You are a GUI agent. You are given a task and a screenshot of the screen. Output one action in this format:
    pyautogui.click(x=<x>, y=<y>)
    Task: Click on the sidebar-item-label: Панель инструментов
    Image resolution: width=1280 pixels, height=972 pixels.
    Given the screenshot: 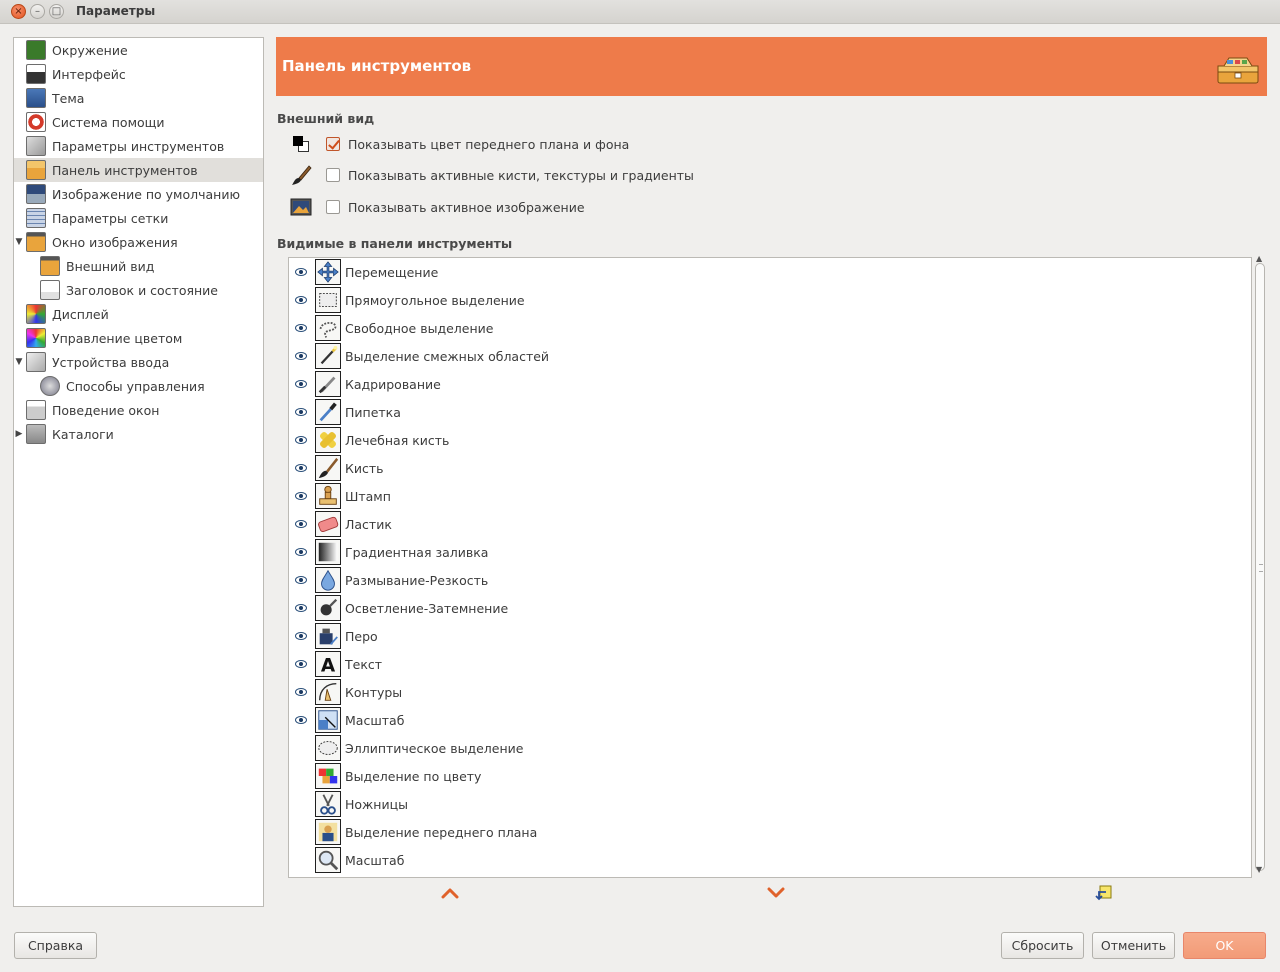 What is the action you would take?
    pyautogui.click(x=125, y=170)
    